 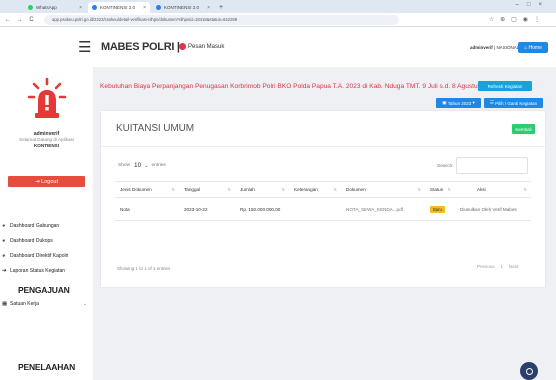 What do you see at coordinates (383, 189) in the screenshot?
I see `column-header: Dokumen ⇅` at bounding box center [383, 189].